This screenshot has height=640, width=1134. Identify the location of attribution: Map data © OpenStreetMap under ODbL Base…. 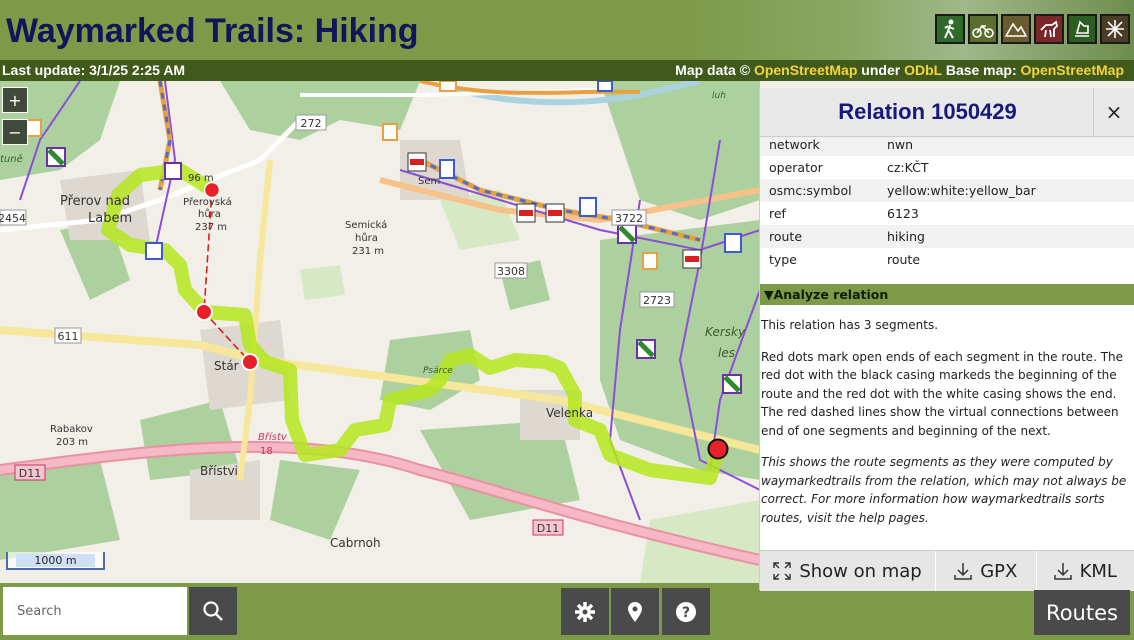
(899, 70).